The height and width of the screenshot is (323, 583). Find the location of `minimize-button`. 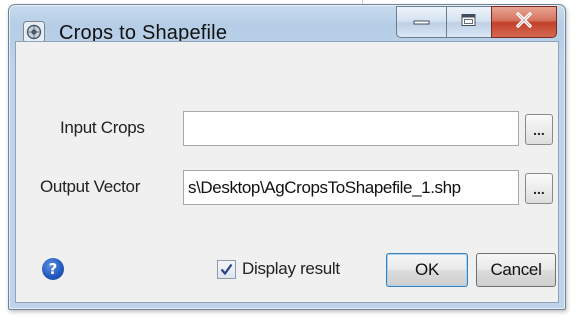

minimize-button is located at coordinates (421, 22).